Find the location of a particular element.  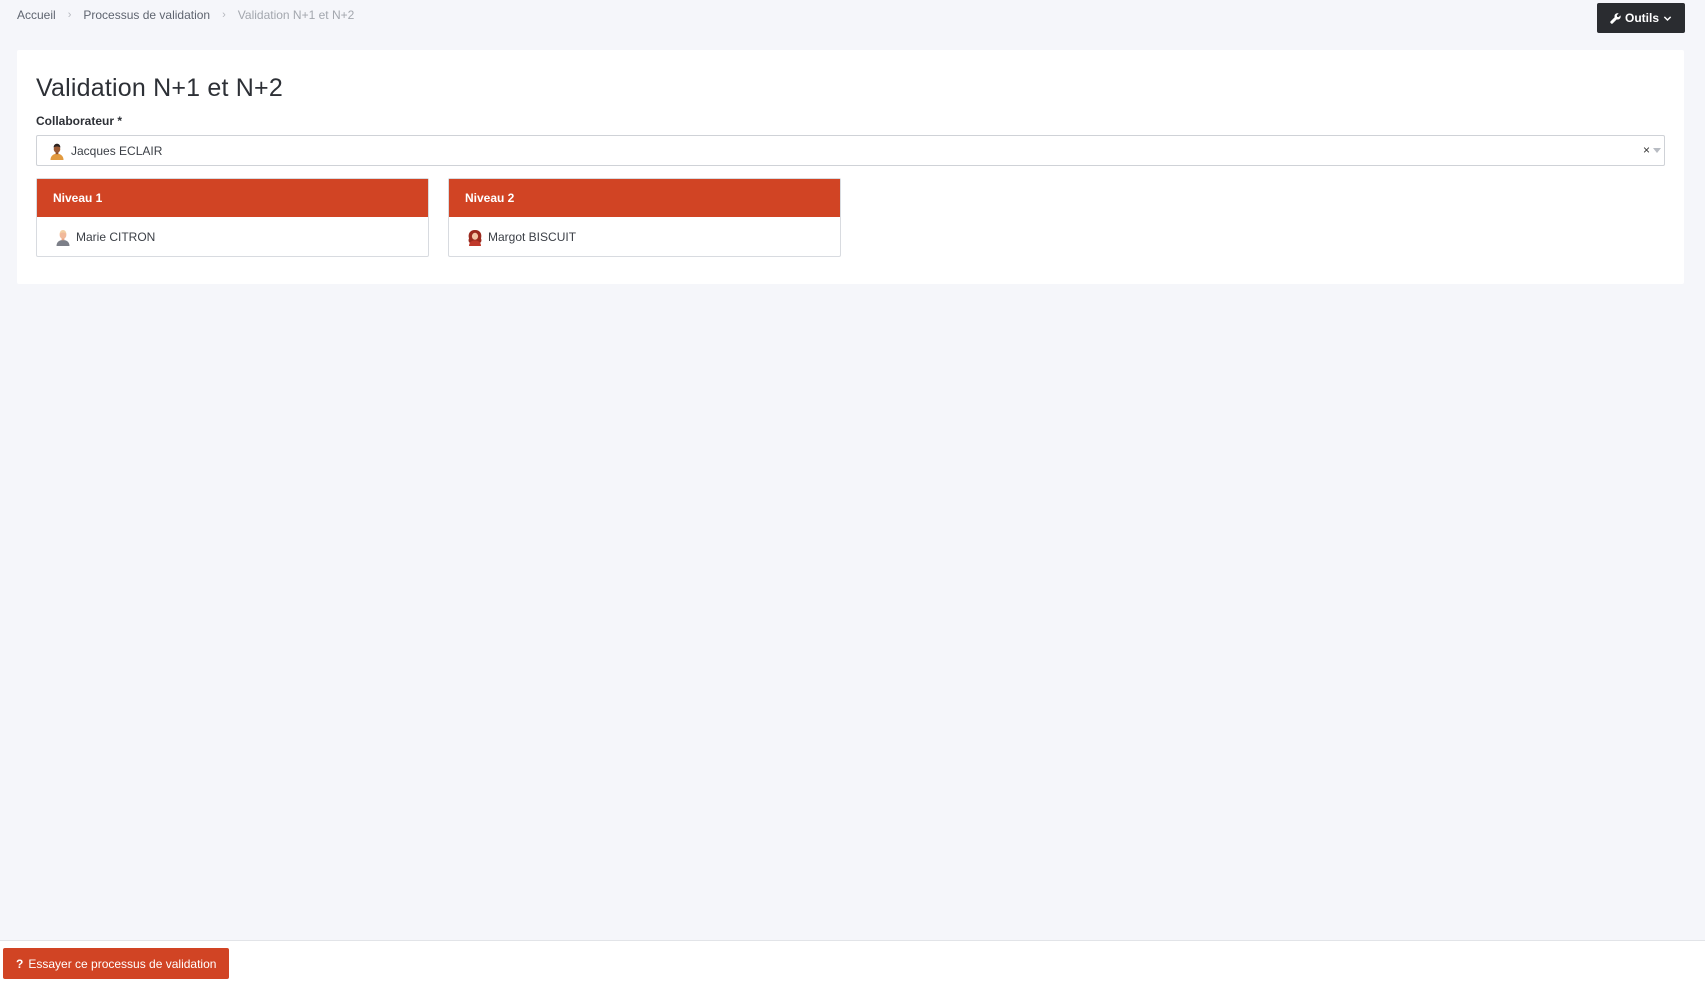

caret-down-icon is located at coordinates (1657, 151).